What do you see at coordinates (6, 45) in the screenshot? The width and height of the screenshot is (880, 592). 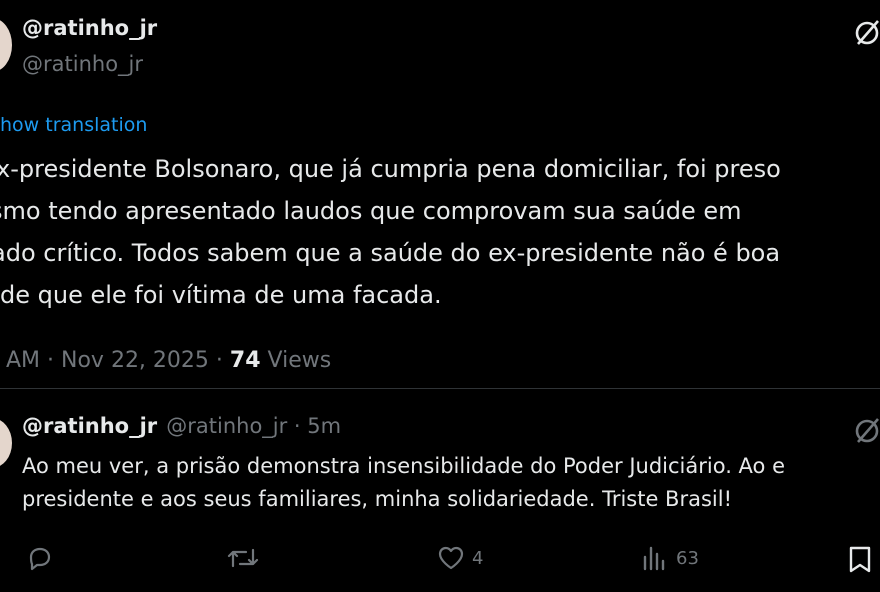 I see `avatar` at bounding box center [6, 45].